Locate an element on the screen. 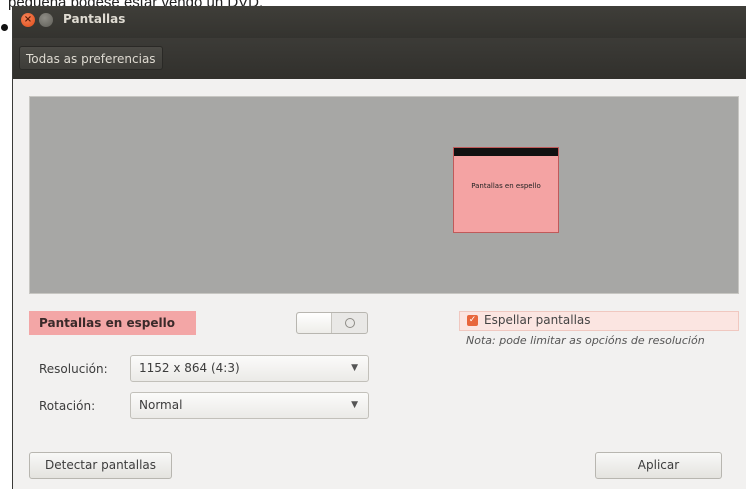  all-settings-button: Todas as preferencias is located at coordinates (91, 58).